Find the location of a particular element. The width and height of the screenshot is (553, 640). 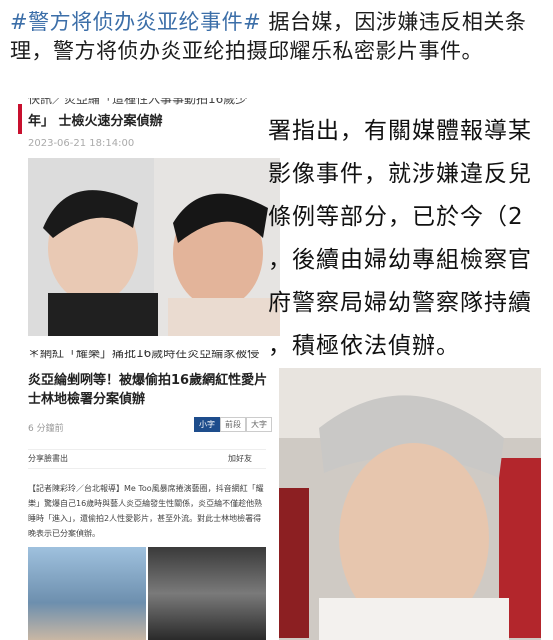

size-large-button: 大字 is located at coordinates (259, 424).